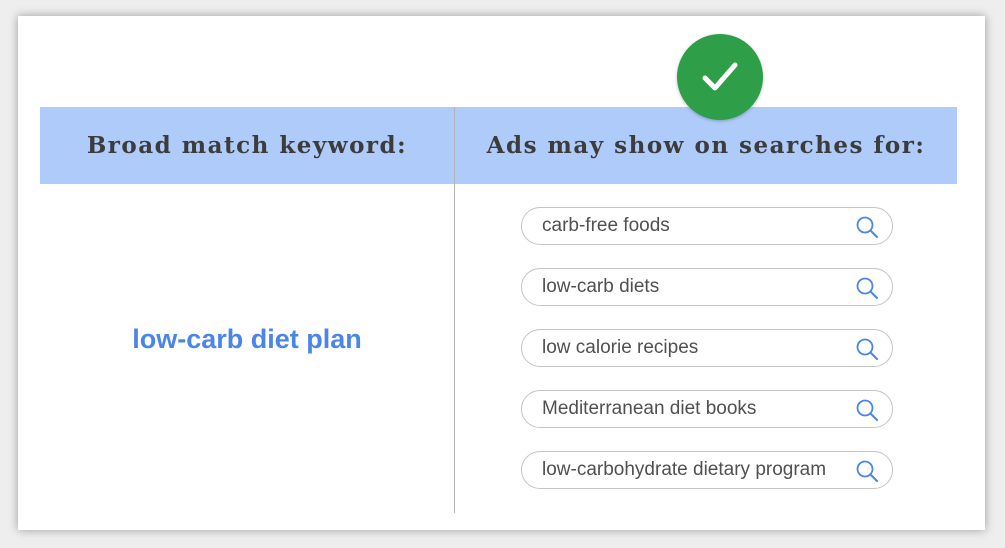  What do you see at coordinates (720, 77) in the screenshot?
I see `checkmark-icon` at bounding box center [720, 77].